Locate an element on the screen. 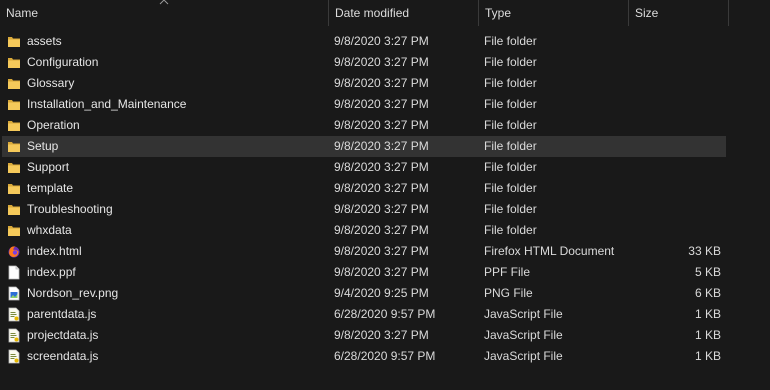  file-row: Support 9/8/2020 3:27 PM File folder is located at coordinates (364, 167).